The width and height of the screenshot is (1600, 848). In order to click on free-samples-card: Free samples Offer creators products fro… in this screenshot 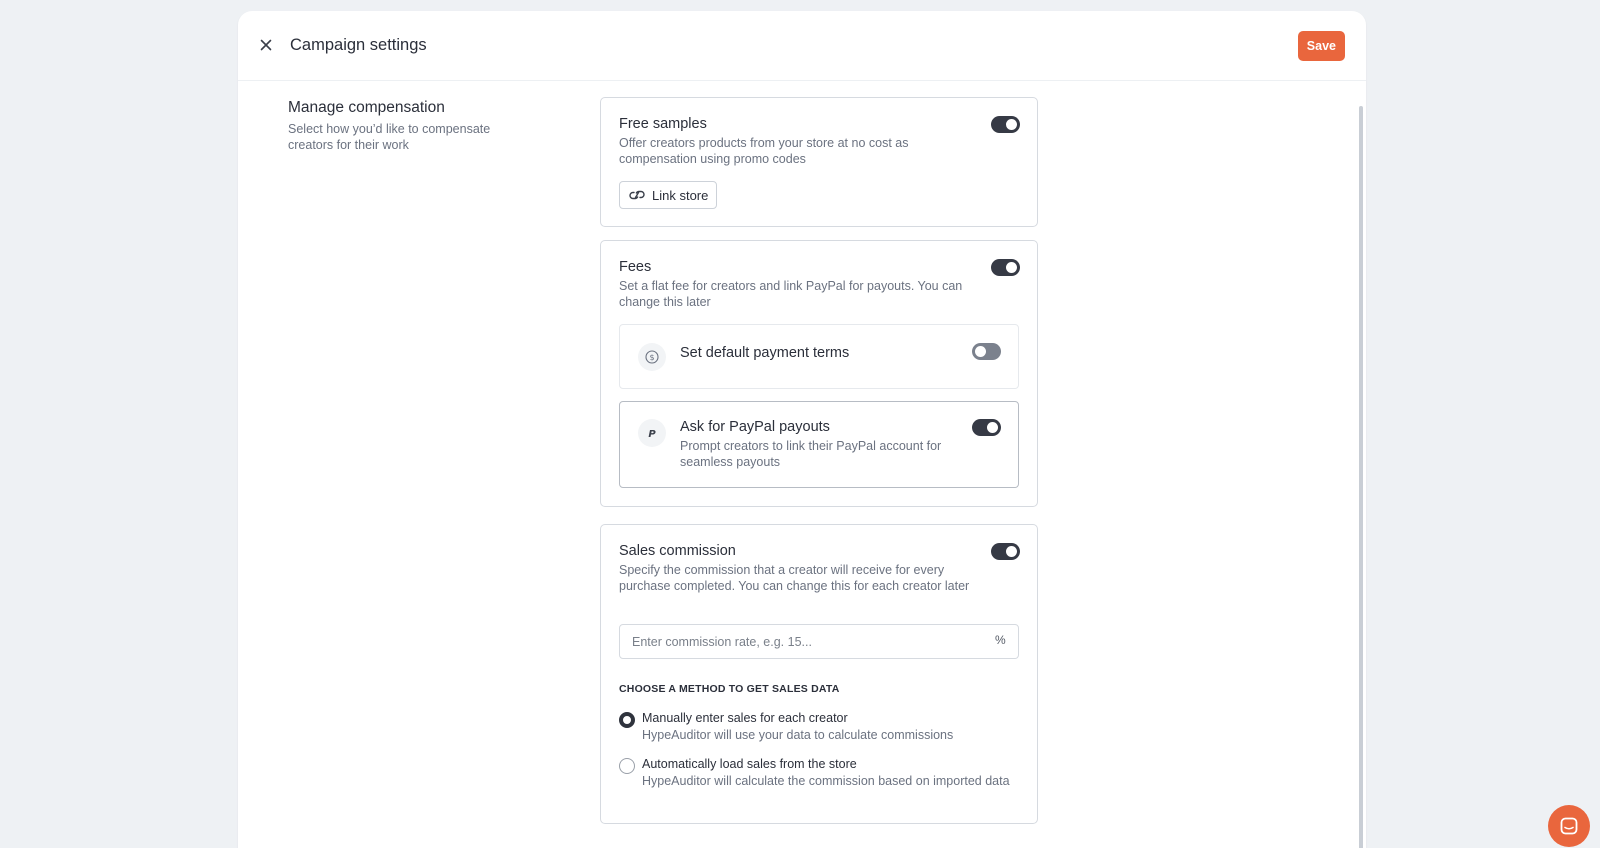, I will do `click(819, 162)`.